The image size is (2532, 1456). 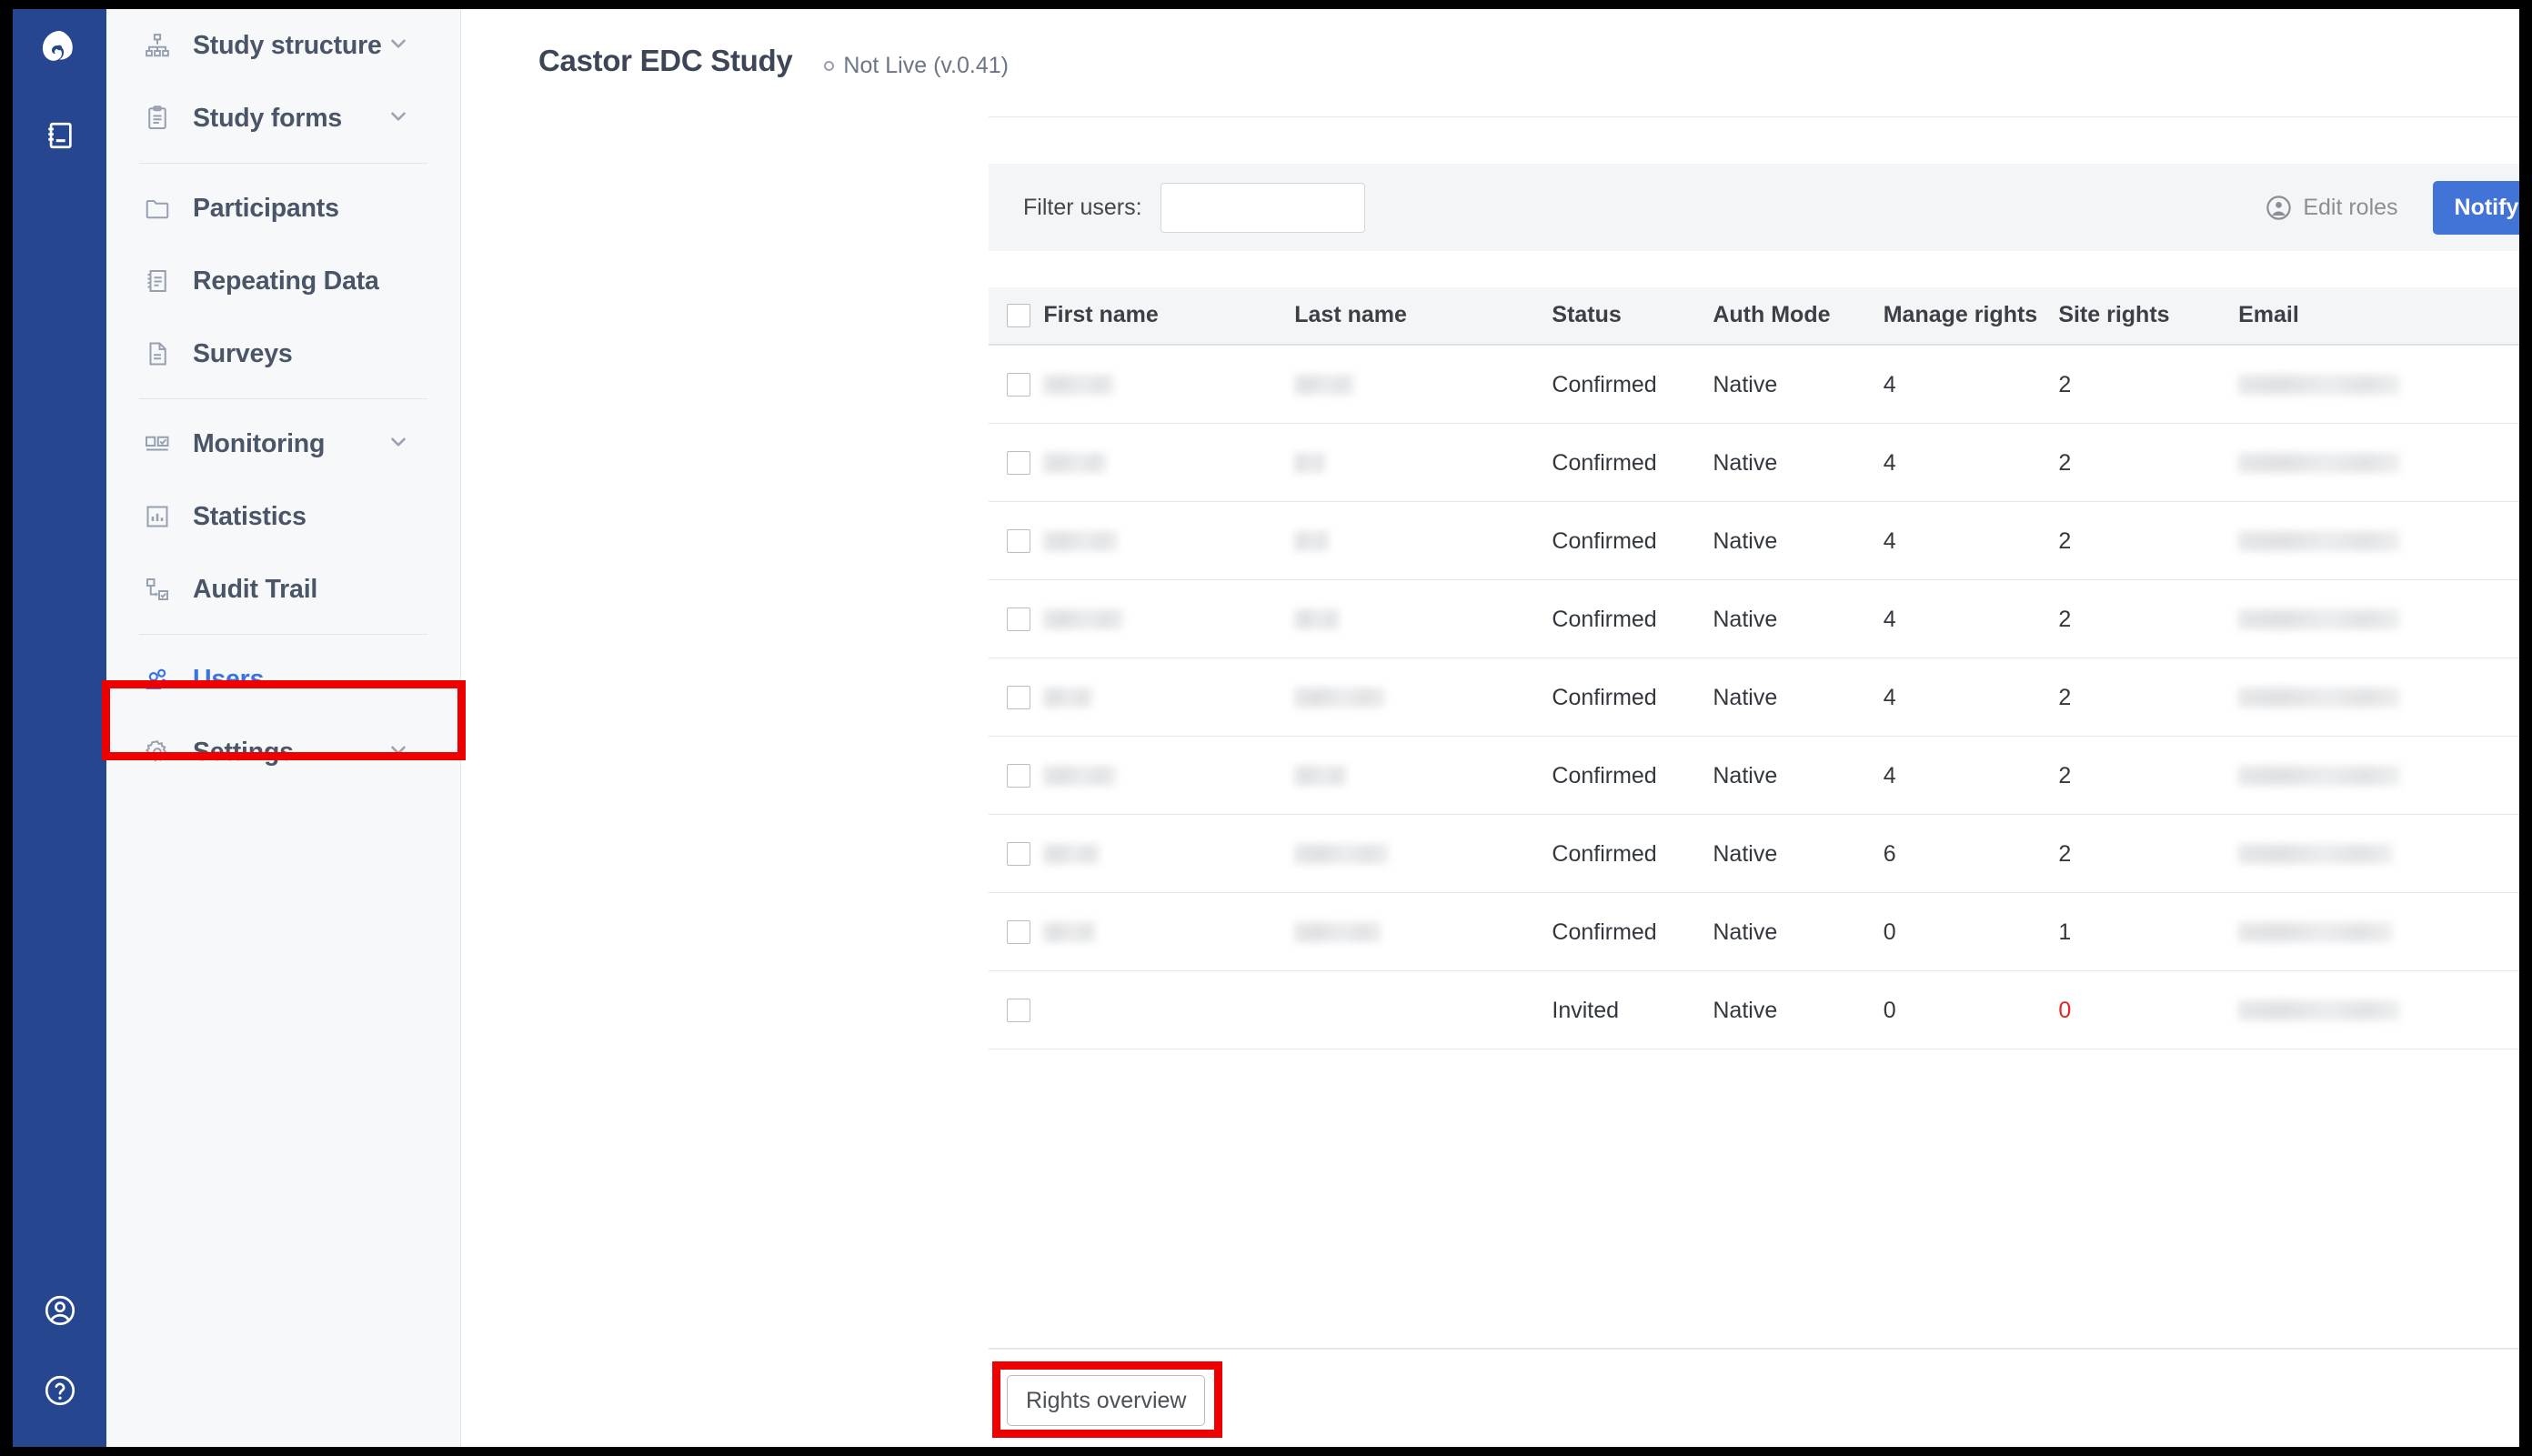 I want to click on sidebar-item-label: Study structure, so click(x=287, y=45).